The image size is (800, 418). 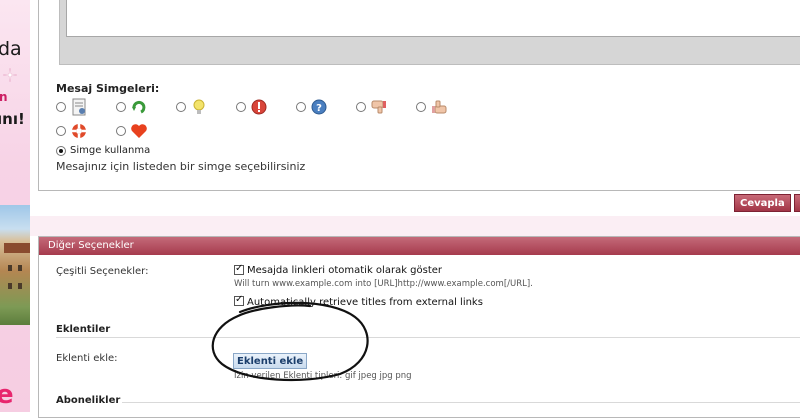 What do you see at coordinates (139, 107) in the screenshot?
I see `green-arrow-icon` at bounding box center [139, 107].